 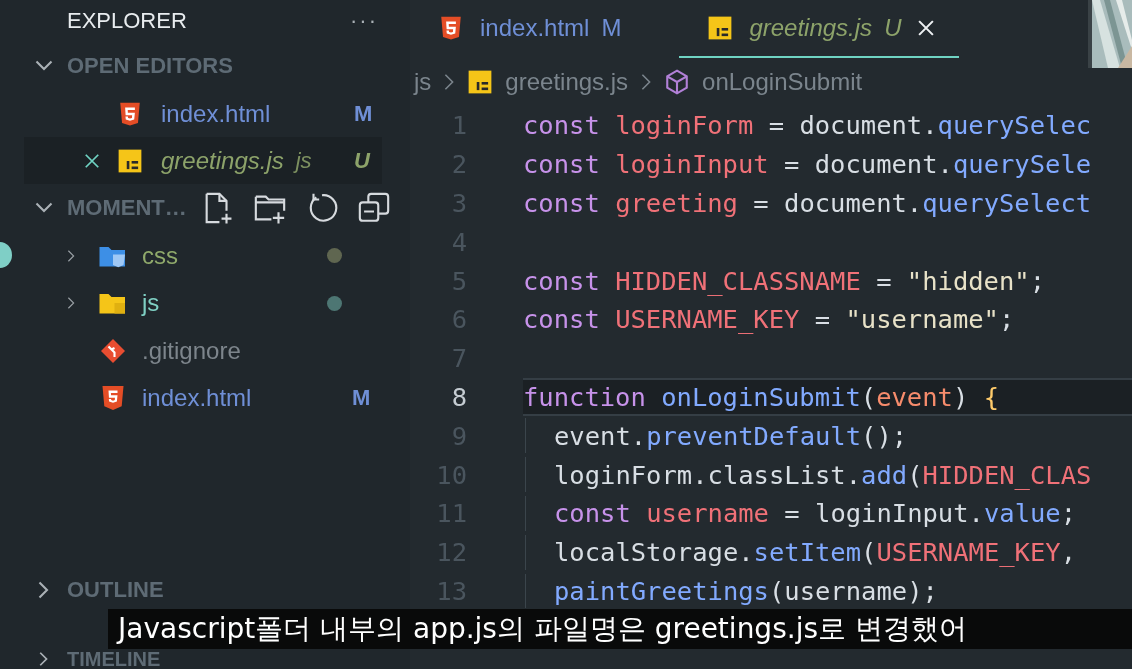 I want to click on code-line: const HIDDEN_CLASSNAME = "hidden";, so click(x=785, y=281).